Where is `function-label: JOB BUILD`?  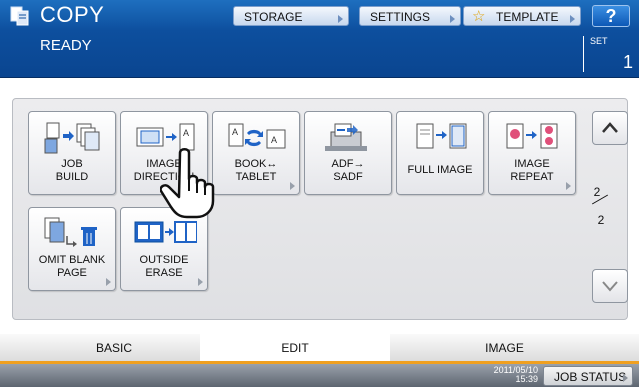
function-label: JOB BUILD is located at coordinates (72, 170).